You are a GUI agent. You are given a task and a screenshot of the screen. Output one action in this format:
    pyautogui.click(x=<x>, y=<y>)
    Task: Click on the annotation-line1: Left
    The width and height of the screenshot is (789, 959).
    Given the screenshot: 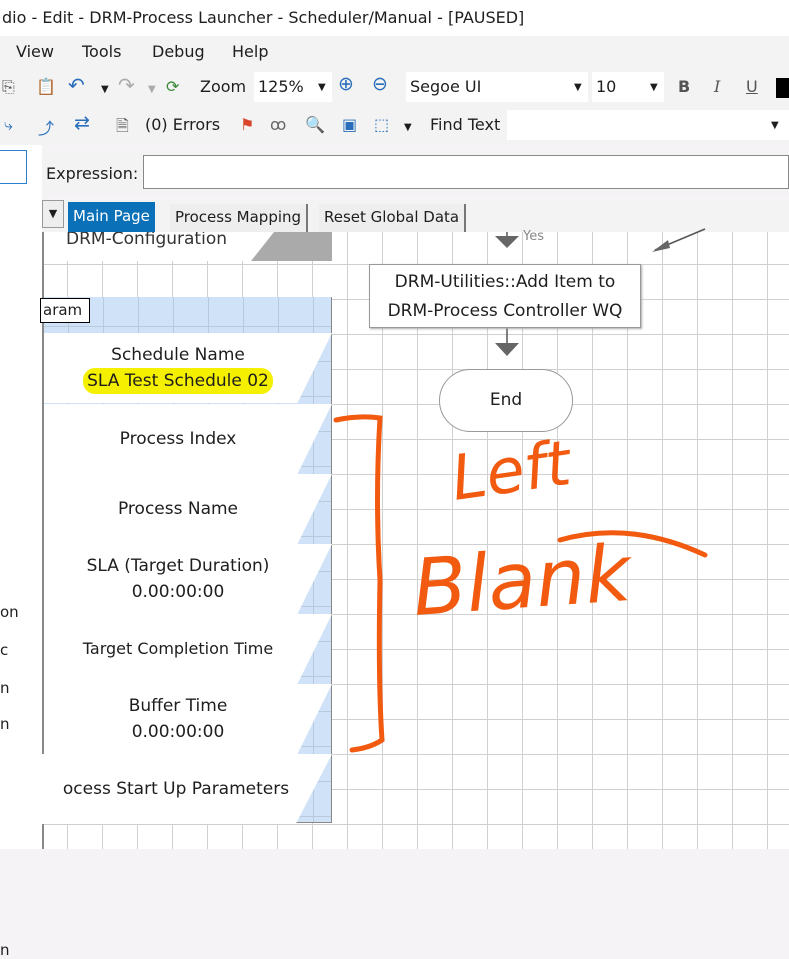 What is the action you would take?
    pyautogui.click(x=512, y=470)
    